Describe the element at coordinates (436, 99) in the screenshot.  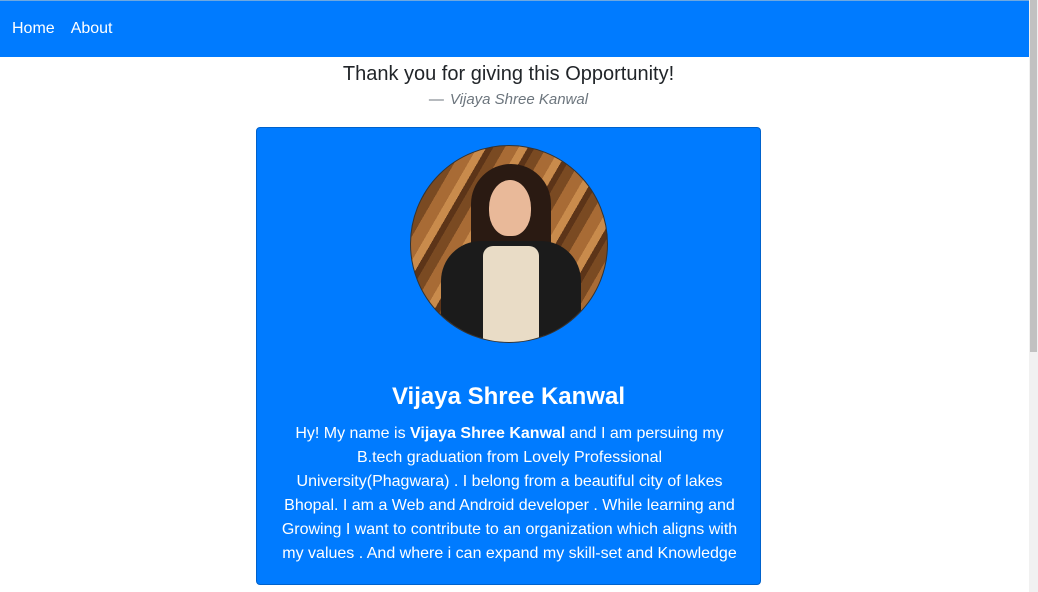
I see `quote-dash: —` at that location.